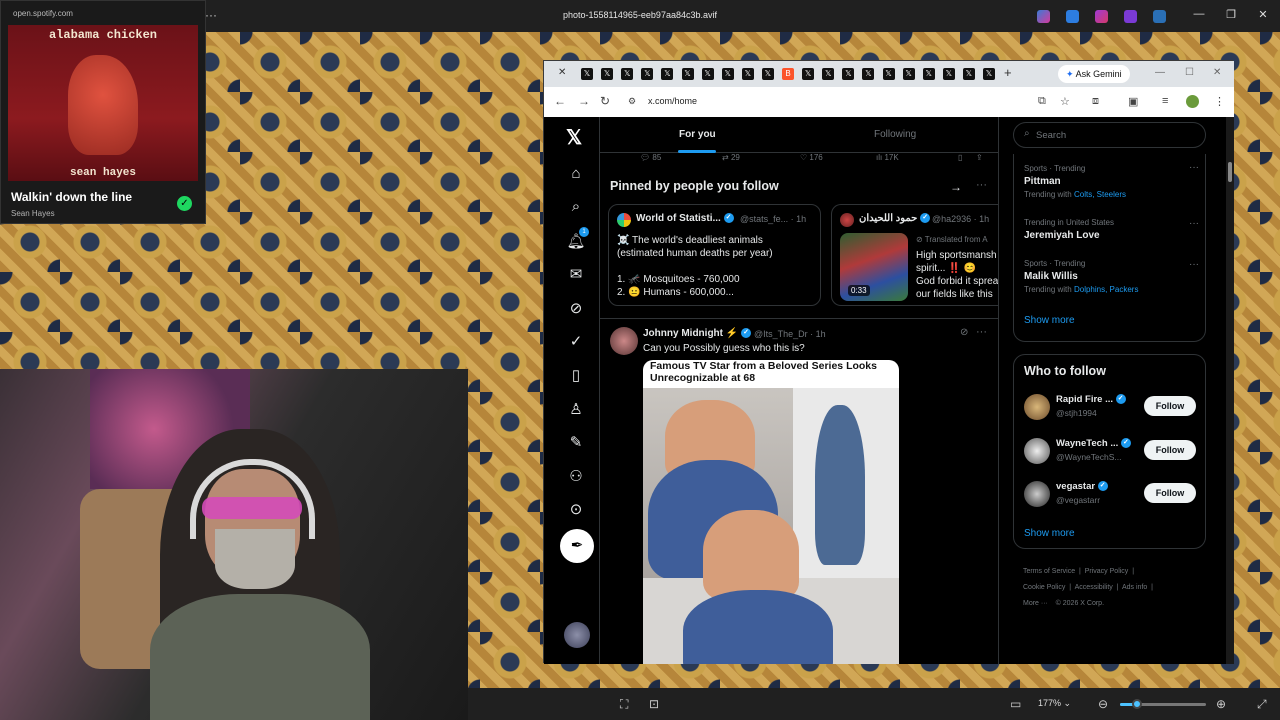 The image size is (1280, 720). What do you see at coordinates (1094, 74) in the screenshot?
I see `ask-gemini-button: ✦ Ask Gemini` at bounding box center [1094, 74].